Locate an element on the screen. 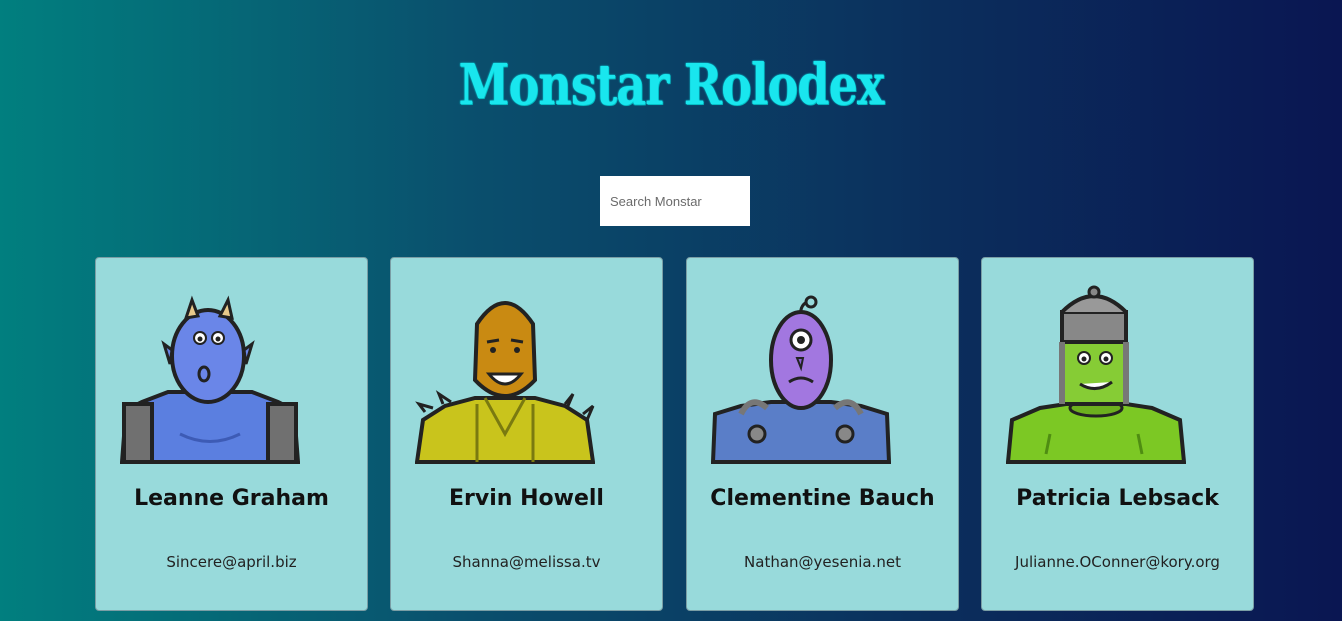  purple-cyclops-robot-avatar is located at coordinates (801, 379).